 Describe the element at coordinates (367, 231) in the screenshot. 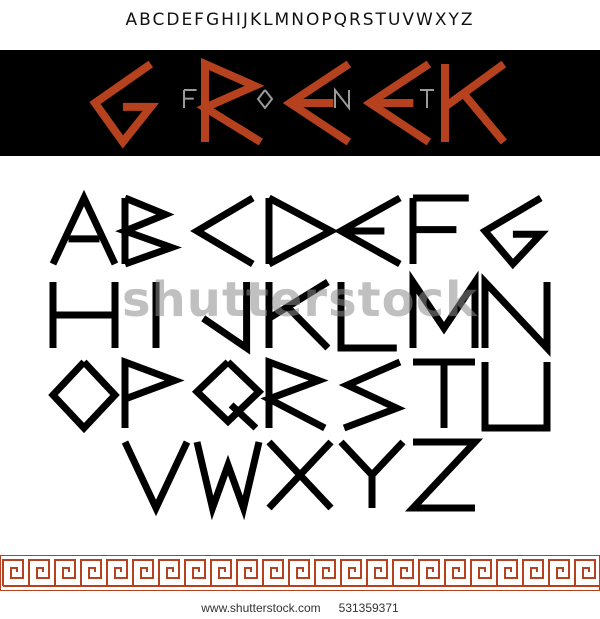

I see `letter-e` at that location.